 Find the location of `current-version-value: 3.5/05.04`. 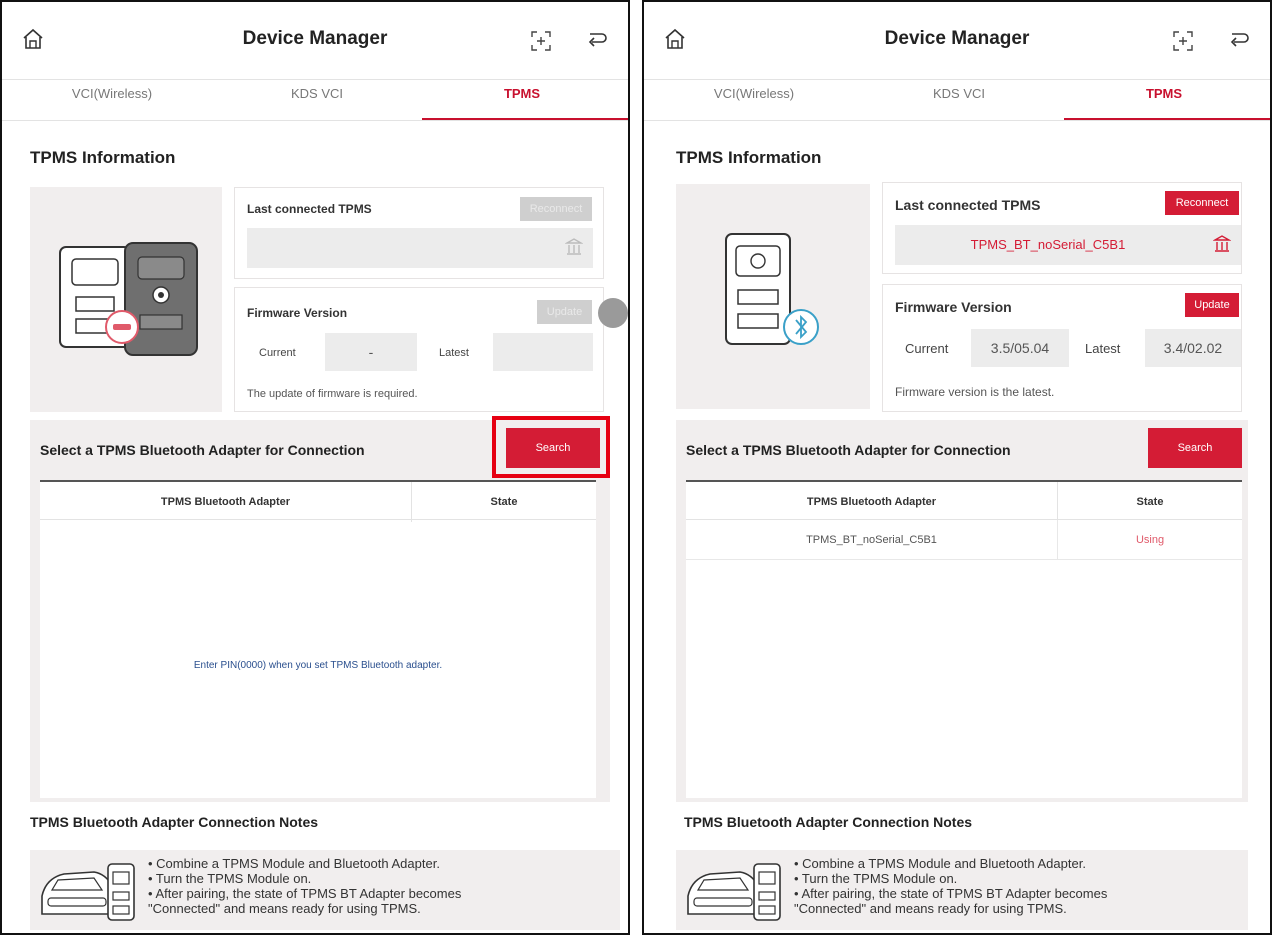

current-version-value: 3.5/05.04 is located at coordinates (1020, 348).